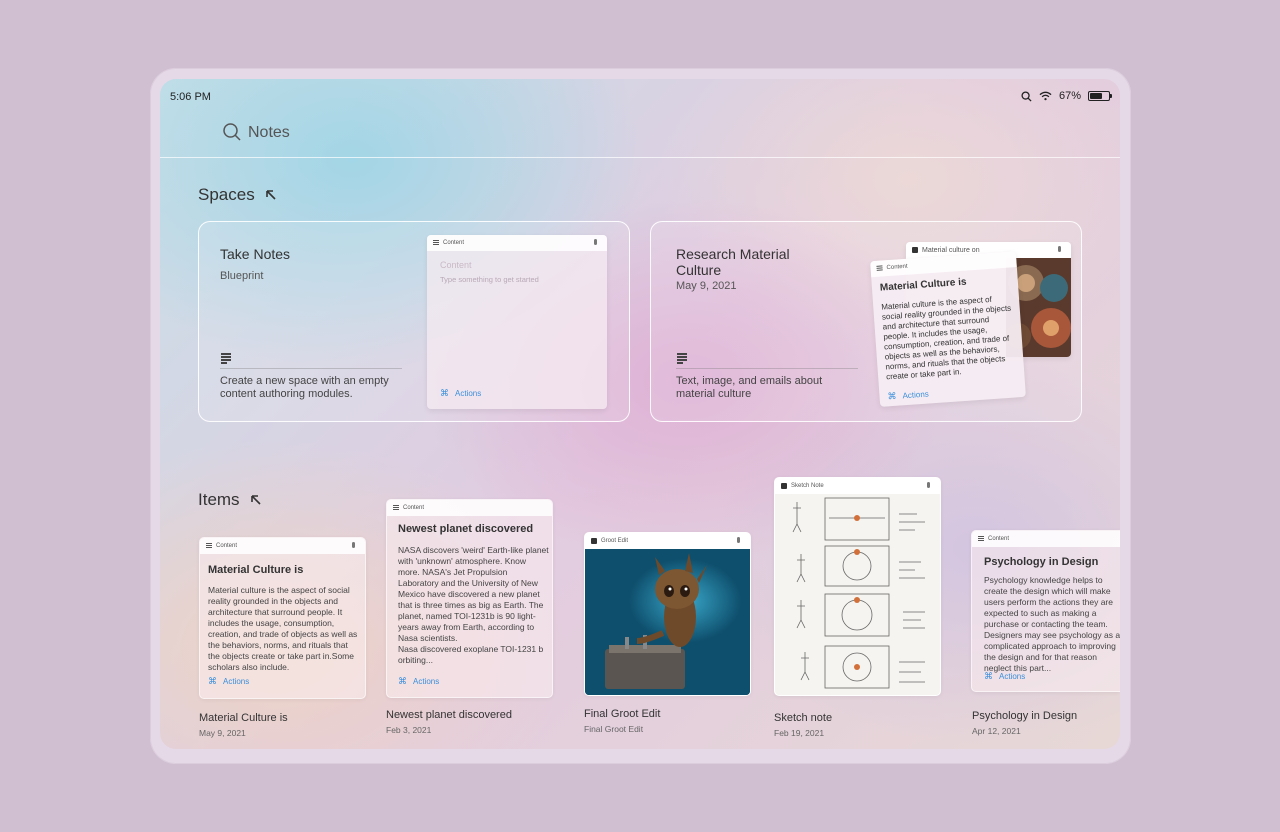 Image resolution: width=1280 pixels, height=832 pixels. What do you see at coordinates (951, 250) in the screenshot?
I see `preview-header-label: Material culture on` at bounding box center [951, 250].